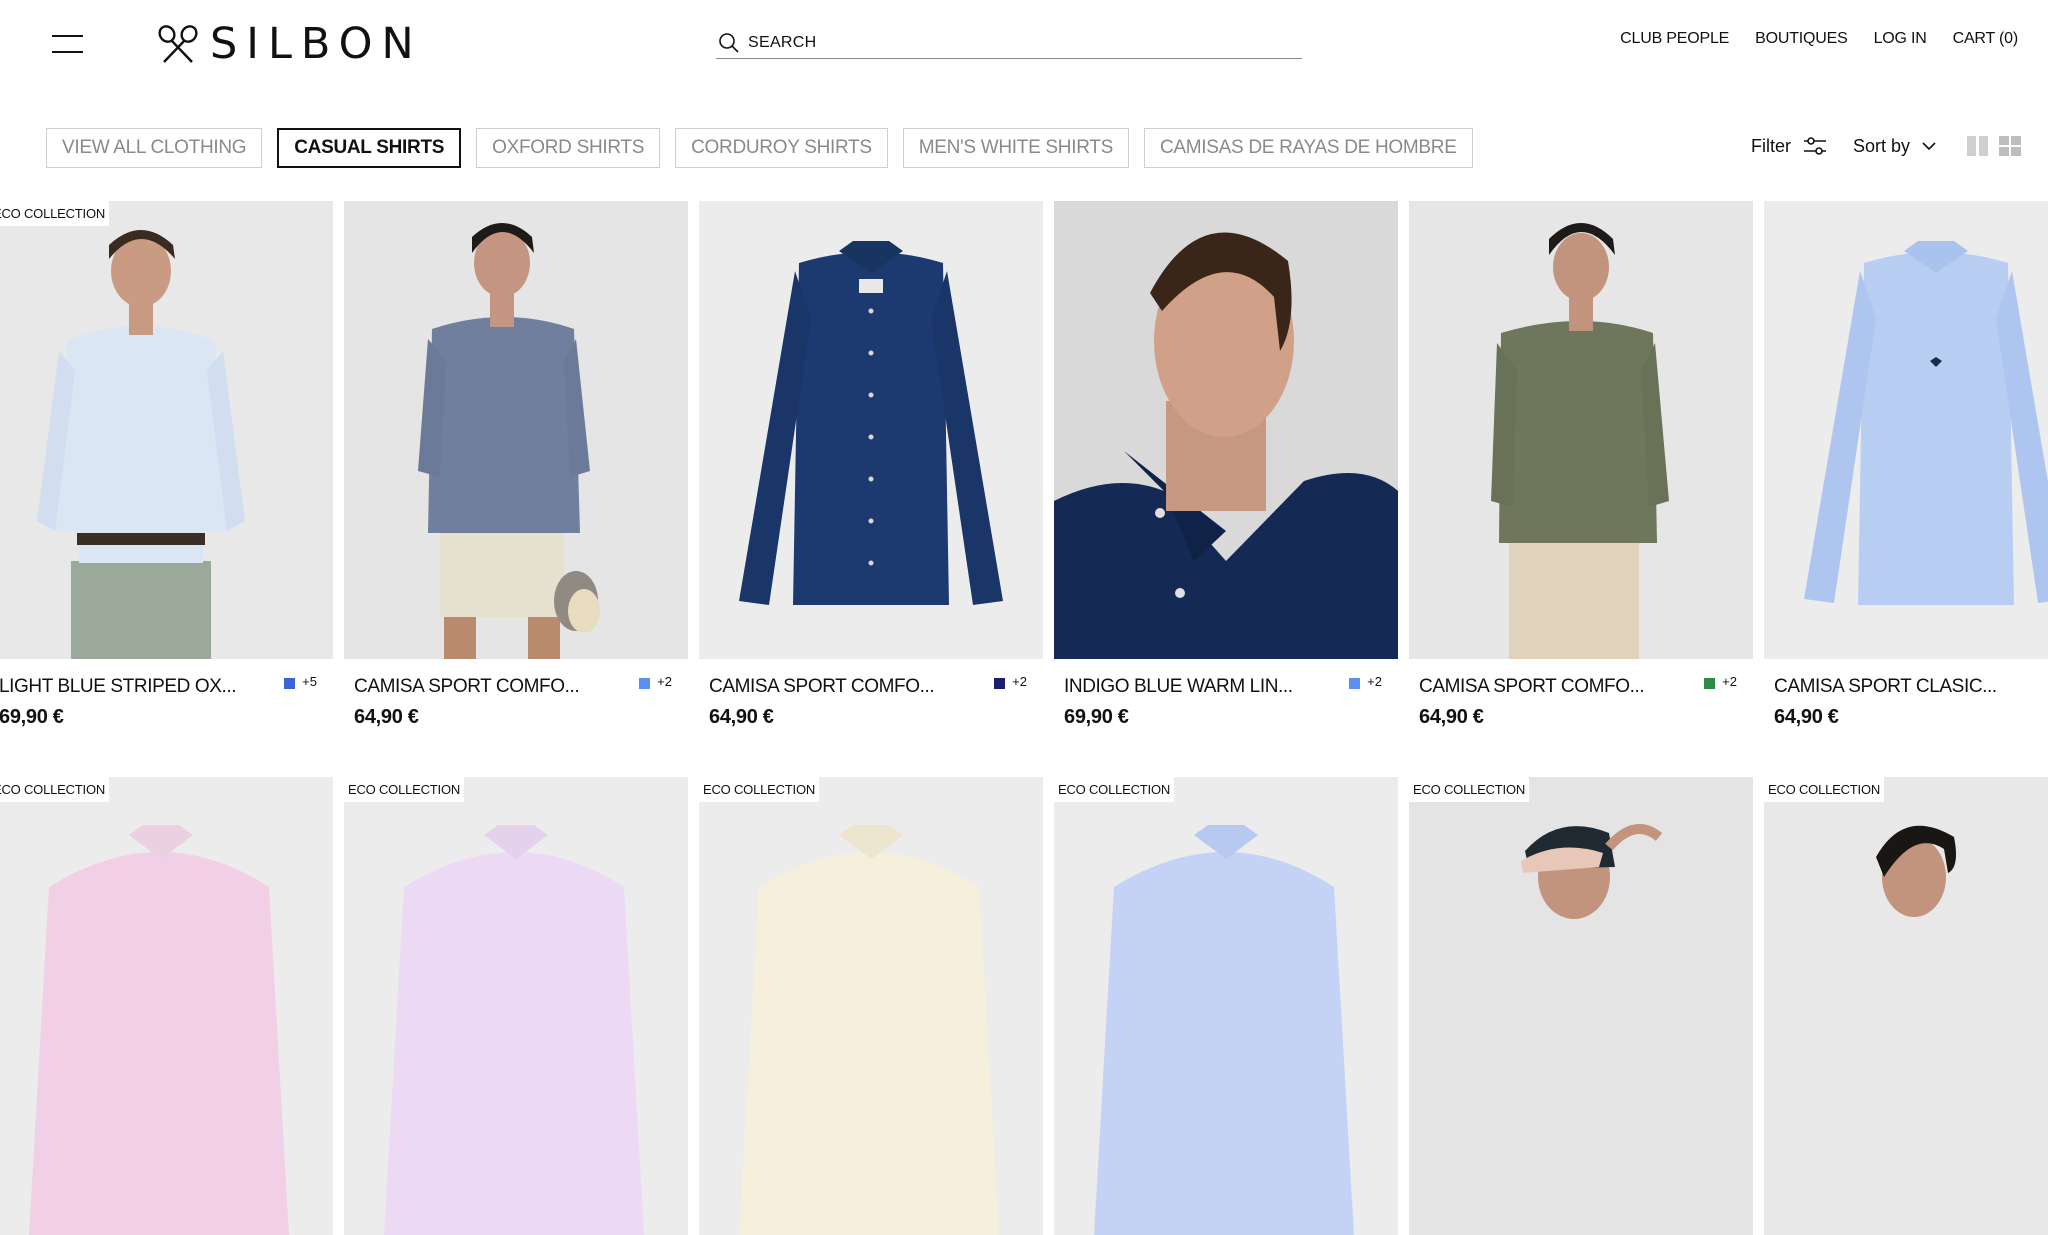 Image resolution: width=2048 pixels, height=1235 pixels. Describe the element at coordinates (1978, 146) in the screenshot. I see `grid-two-columns-icon` at that location.